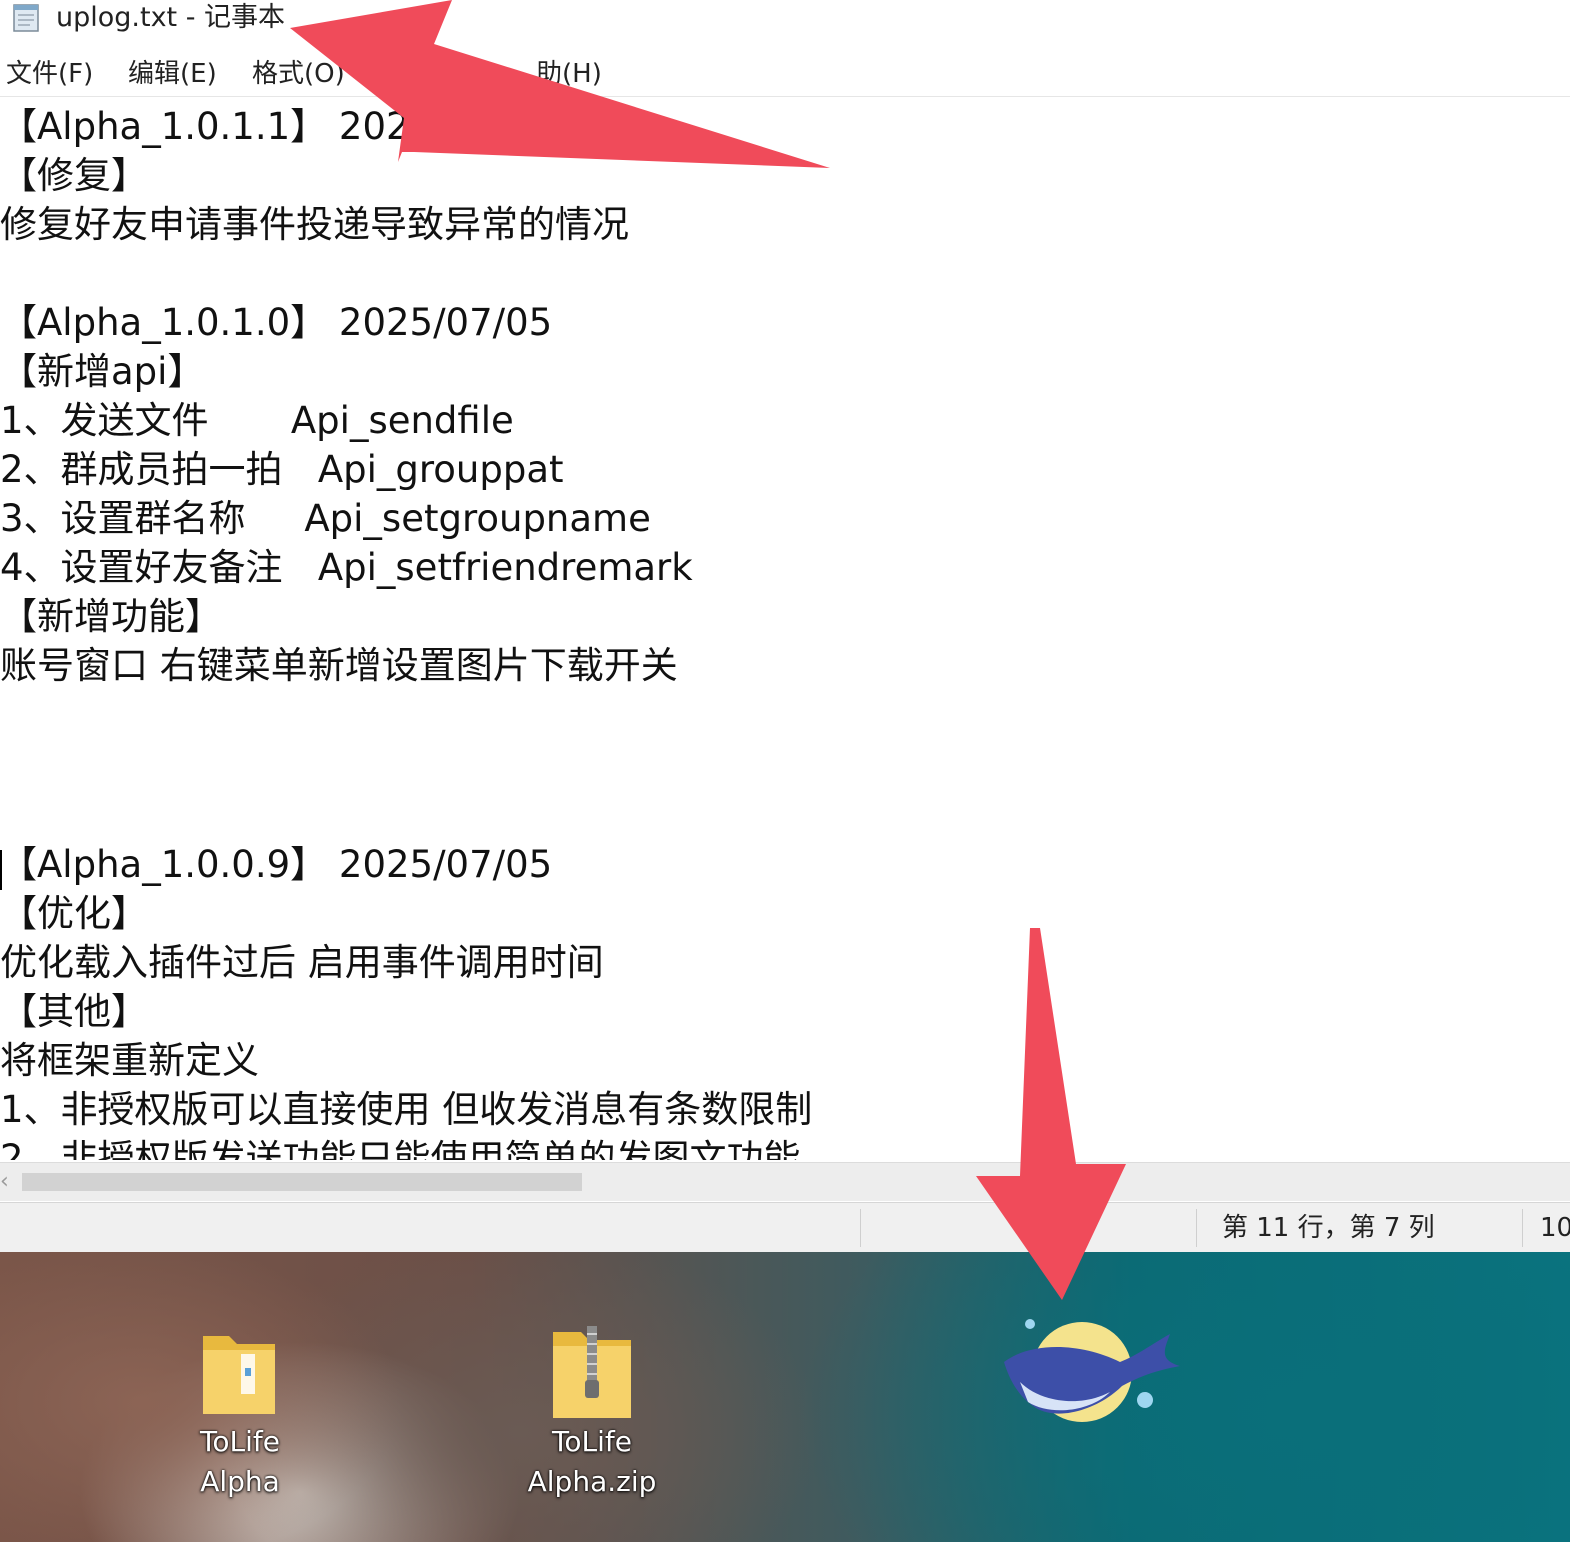  I want to click on arrow-down, so click(1051, 1114).